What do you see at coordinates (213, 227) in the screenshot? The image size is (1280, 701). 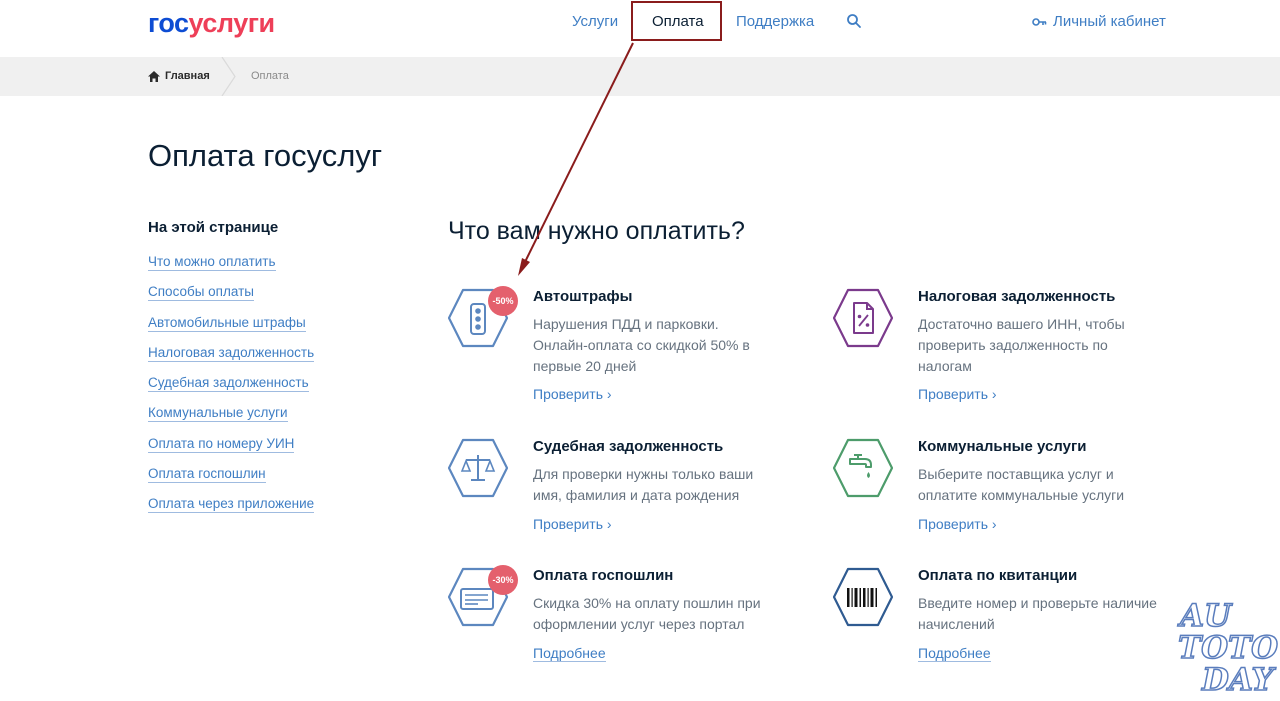 I see `toc-title: На этой странице` at bounding box center [213, 227].